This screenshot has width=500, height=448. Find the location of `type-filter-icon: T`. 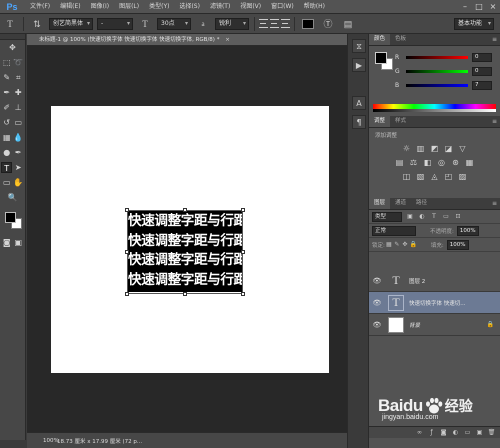

type-filter-icon: T is located at coordinates (434, 217).